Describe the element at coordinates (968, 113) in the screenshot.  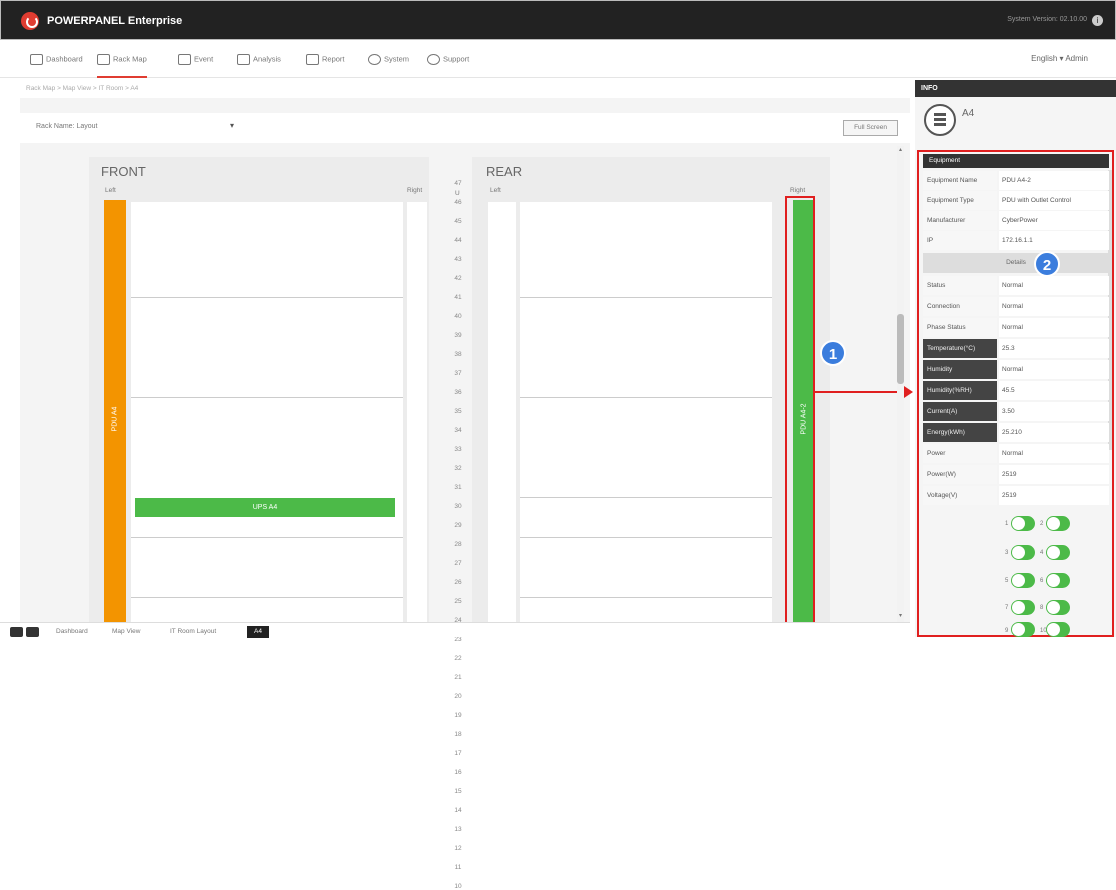
I see `rack-id: A4` at that location.